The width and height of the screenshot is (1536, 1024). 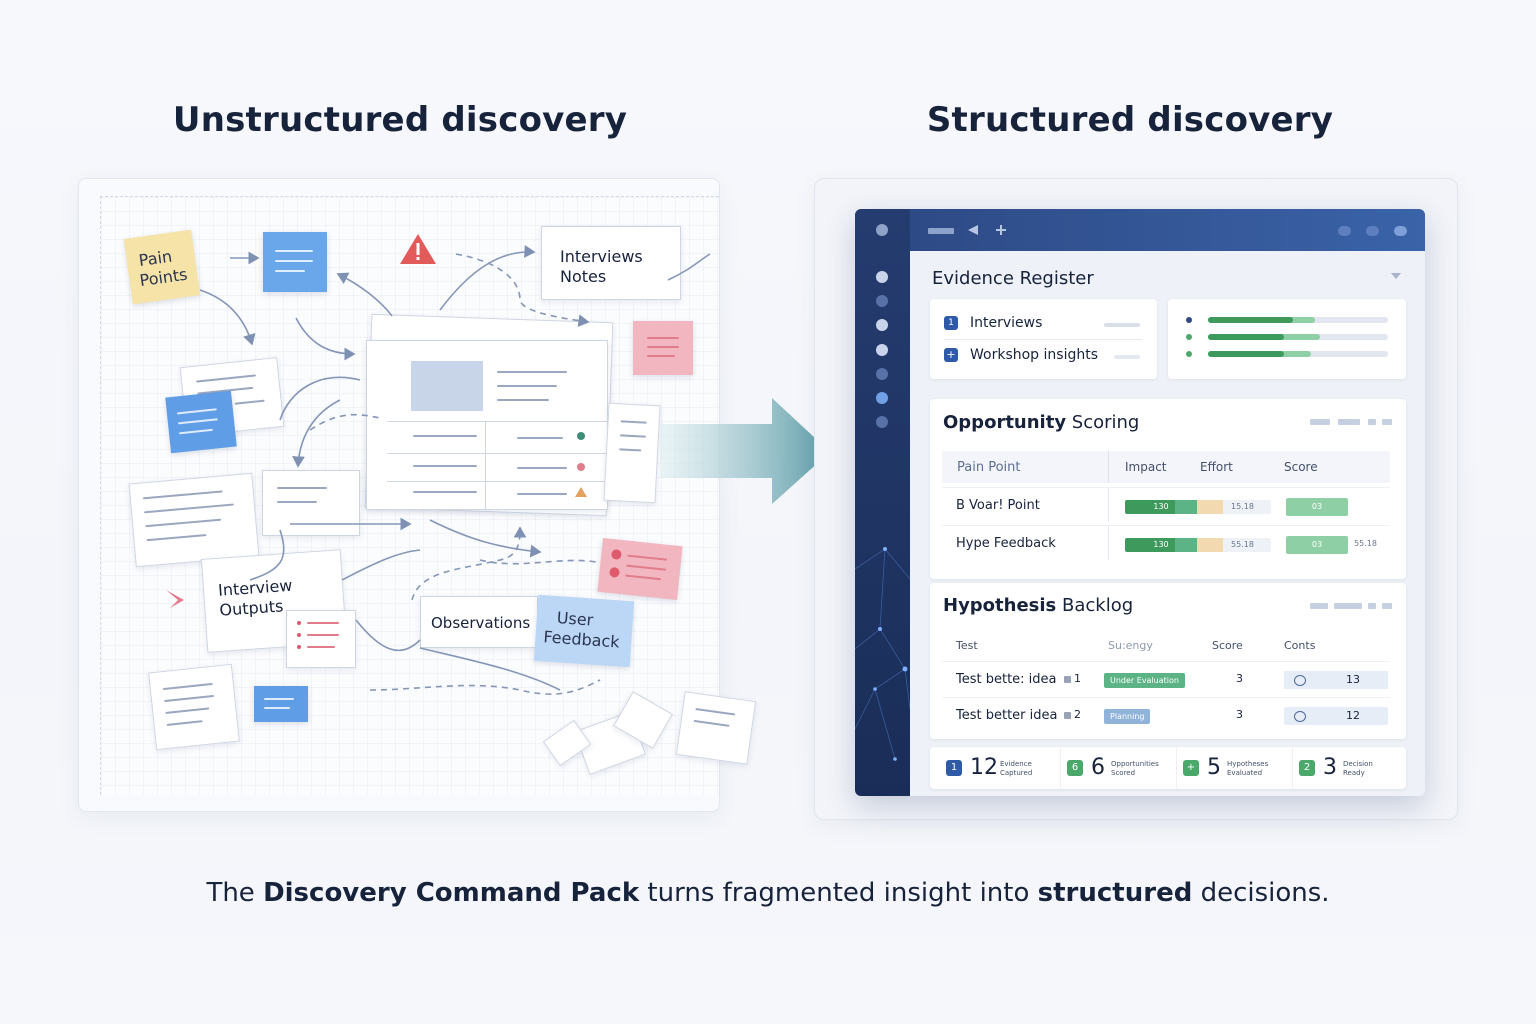 What do you see at coordinates (1043, 339) in the screenshot?
I see `evidence-list-card: 1 Interviews + Workshop insights` at bounding box center [1043, 339].